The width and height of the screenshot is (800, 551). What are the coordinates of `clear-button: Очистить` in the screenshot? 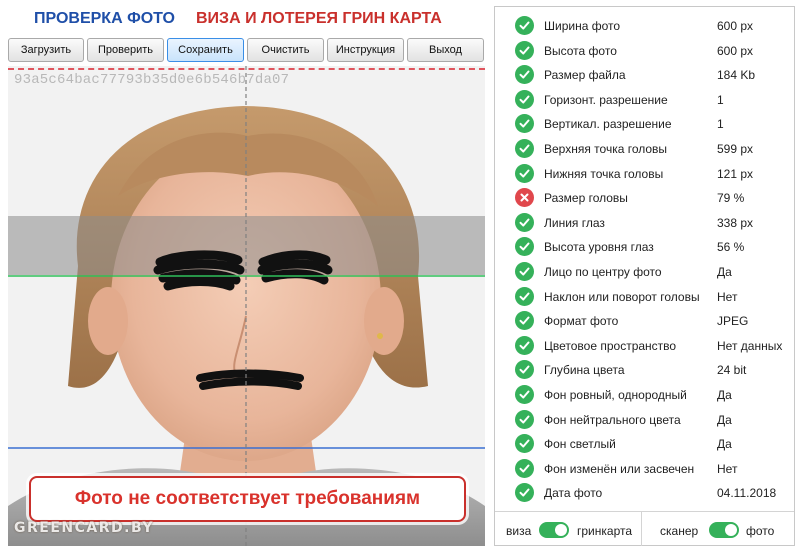 It's located at (285, 50).